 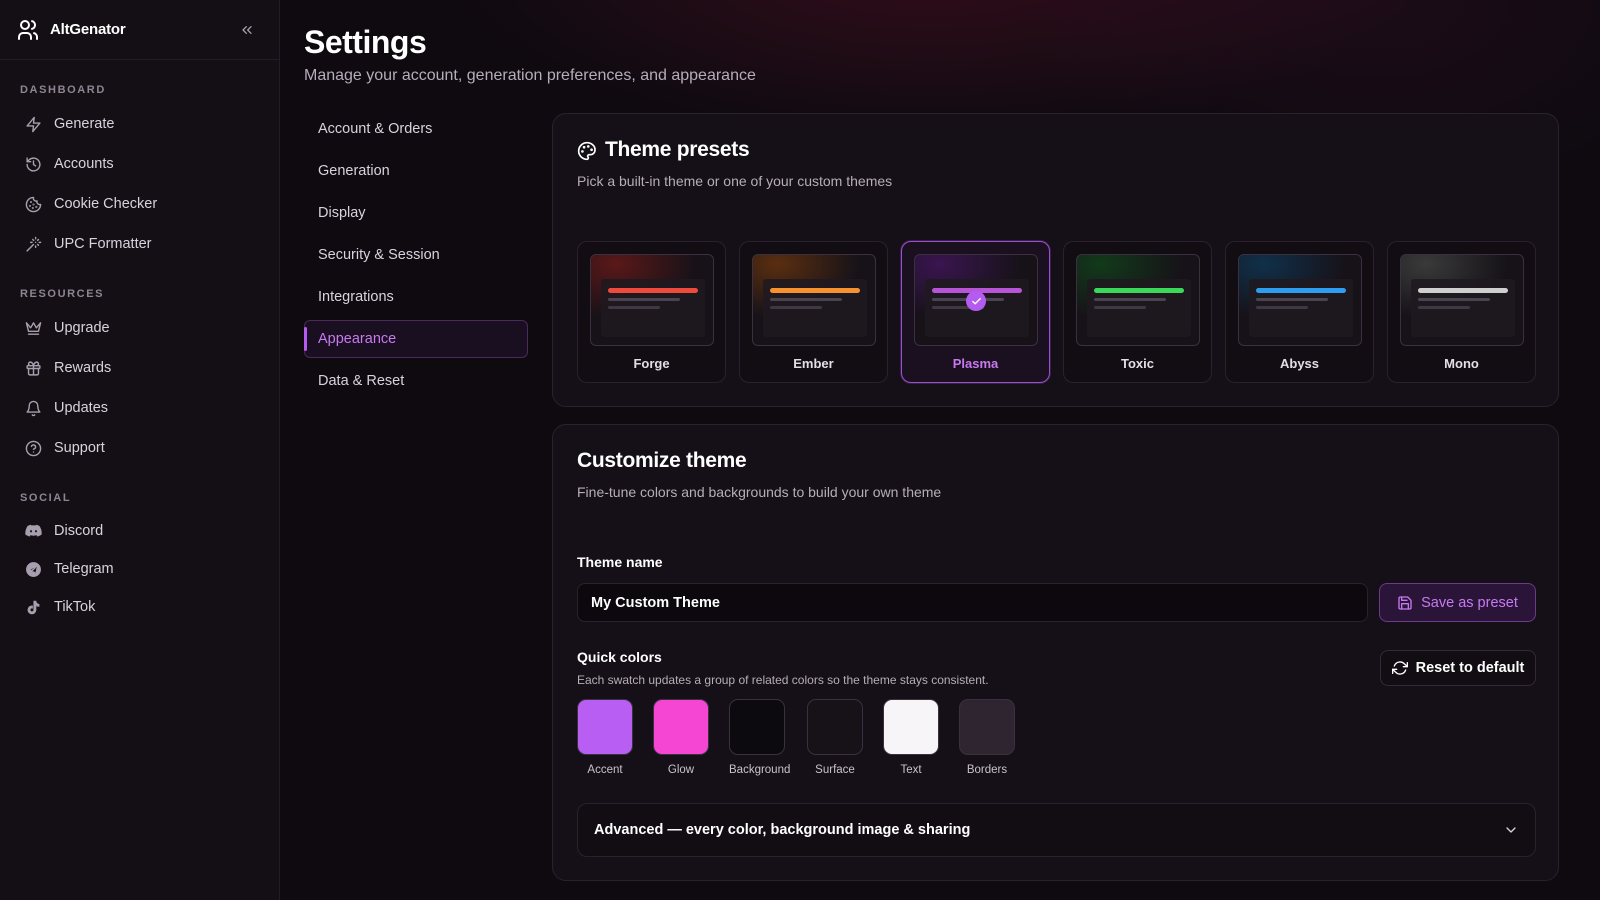 I want to click on swatch-borders: Borders, so click(x=987, y=737).